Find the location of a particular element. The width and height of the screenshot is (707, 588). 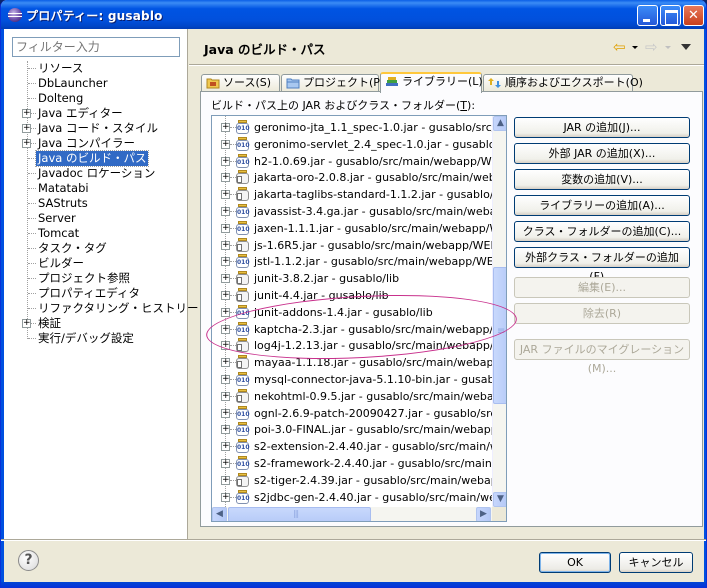

tree-item: + Java エディター is located at coordinates (96, 113).